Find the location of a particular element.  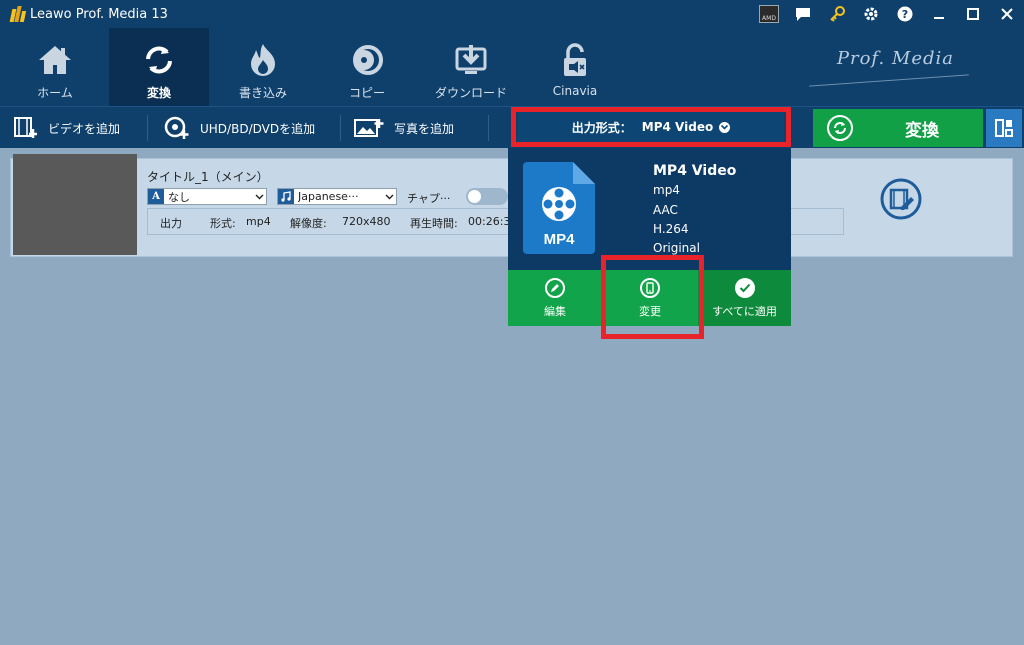

add-disc-button: UHD/BD/DVDを追加 is located at coordinates (239, 128).